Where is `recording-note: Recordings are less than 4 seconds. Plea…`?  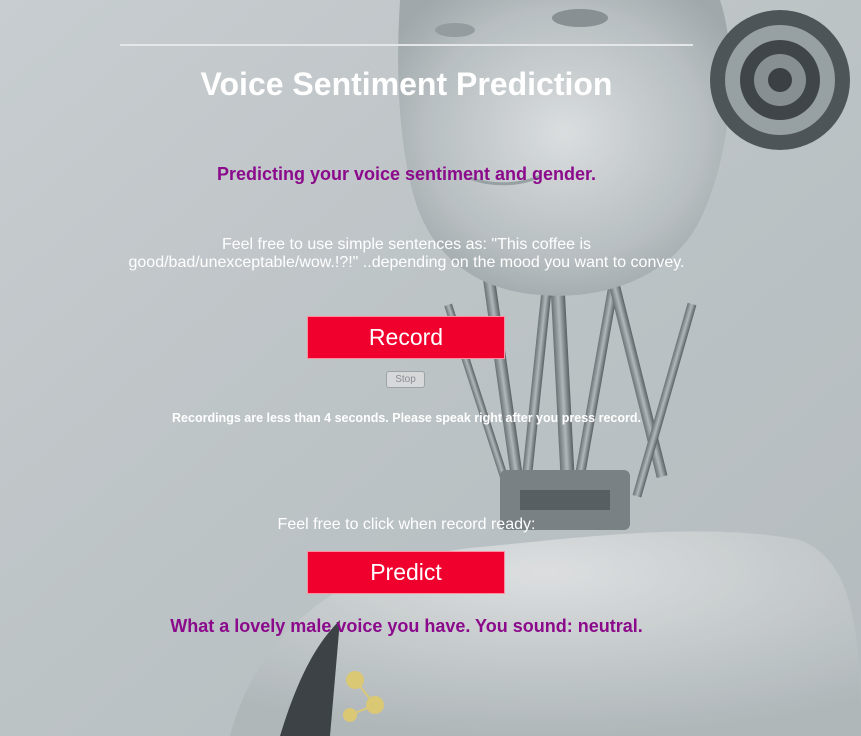
recording-note: Recordings are less than 4 seconds. Plea… is located at coordinates (406, 418).